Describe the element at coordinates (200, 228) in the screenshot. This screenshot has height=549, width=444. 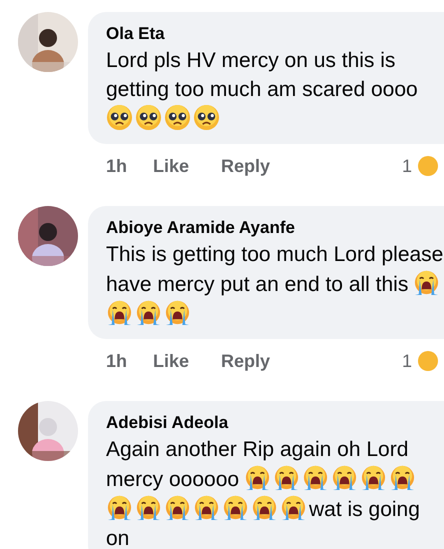
I see `author-name: Abioye Aramide Ayanfe` at that location.